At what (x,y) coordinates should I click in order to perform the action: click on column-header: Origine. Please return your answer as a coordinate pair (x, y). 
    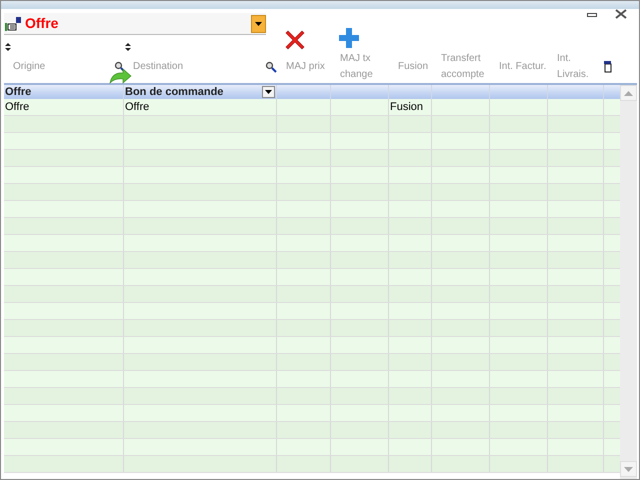
    Looking at the image, I should click on (29, 67).